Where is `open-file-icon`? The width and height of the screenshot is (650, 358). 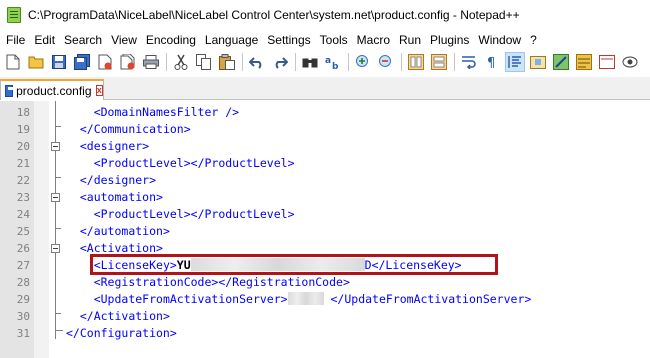
open-file-icon is located at coordinates (36, 62).